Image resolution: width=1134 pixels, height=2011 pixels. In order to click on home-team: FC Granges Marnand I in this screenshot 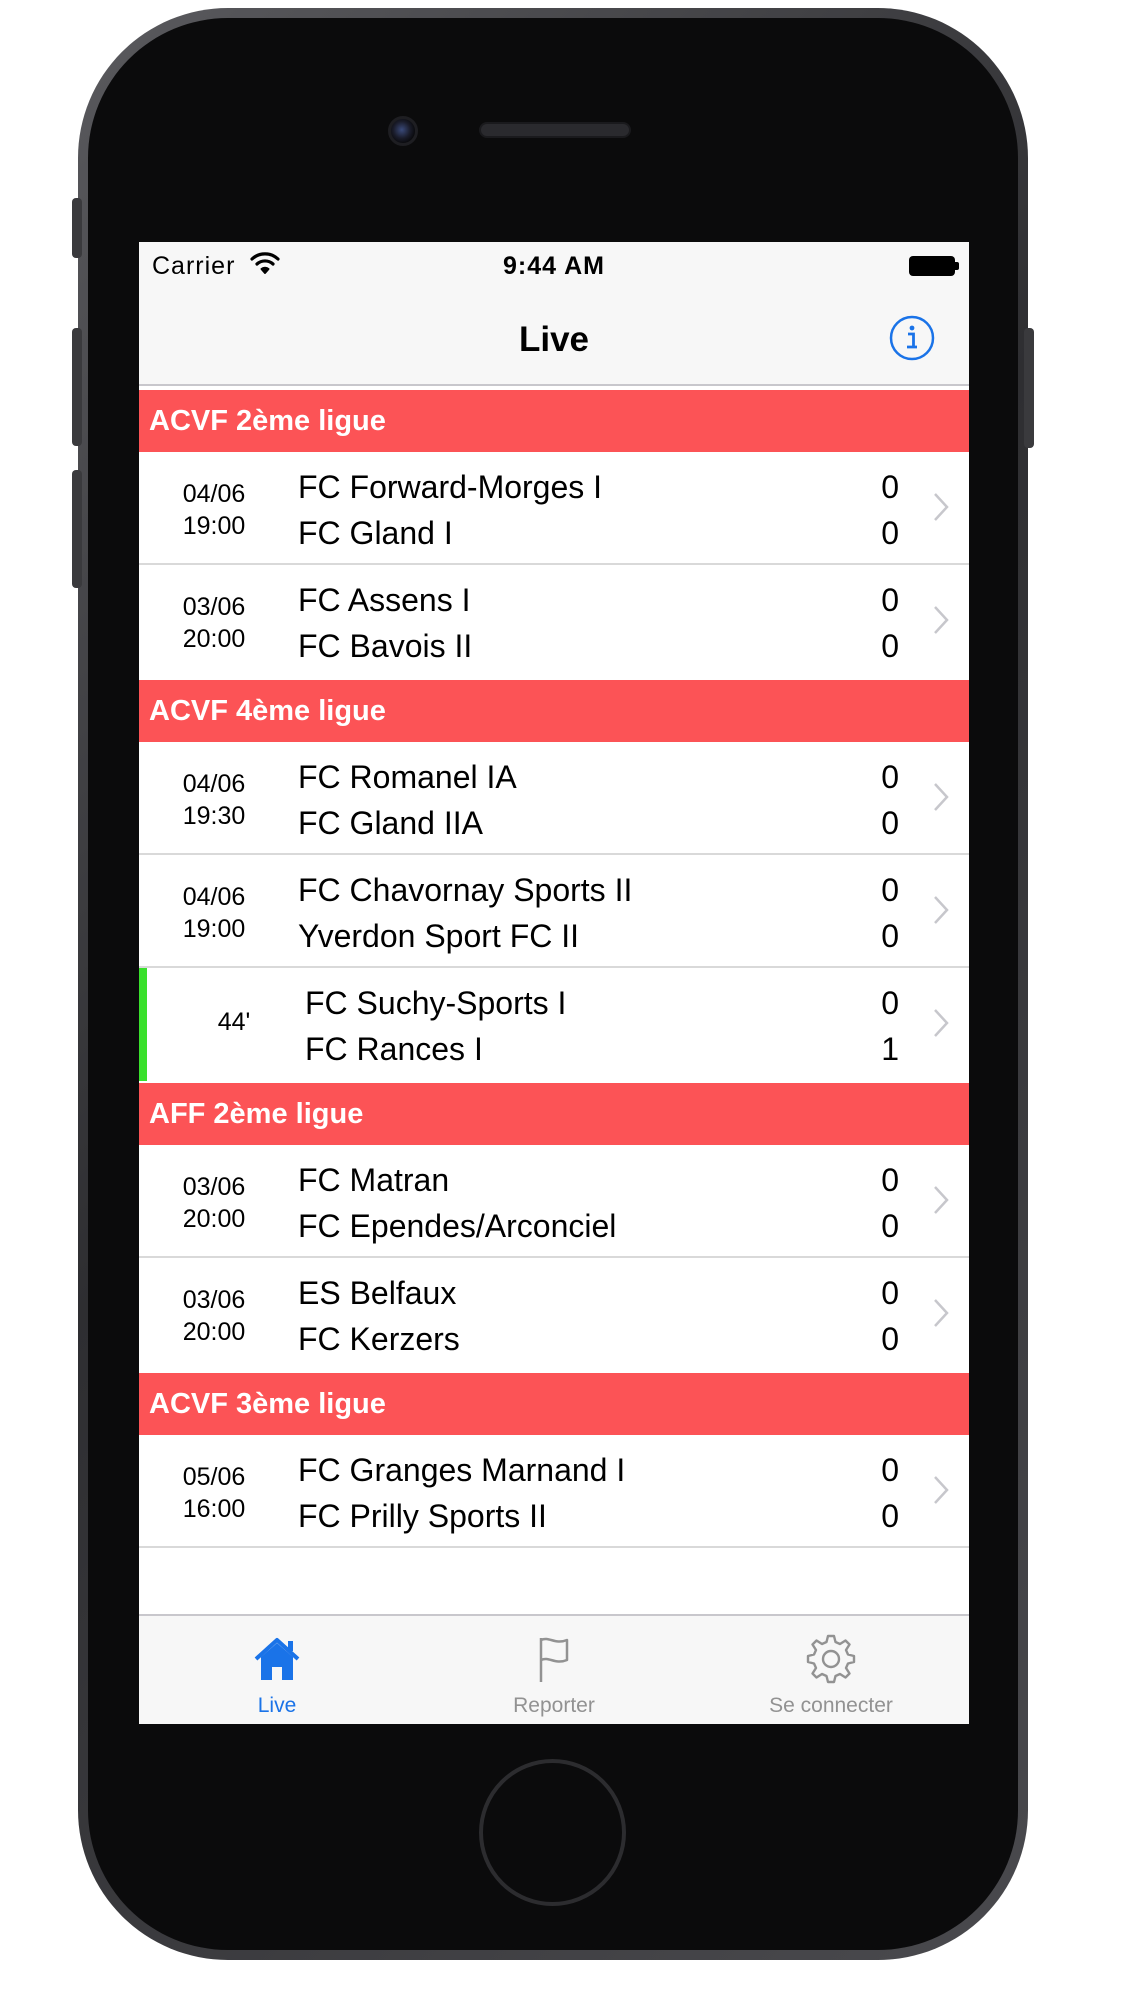, I will do `click(462, 1470)`.